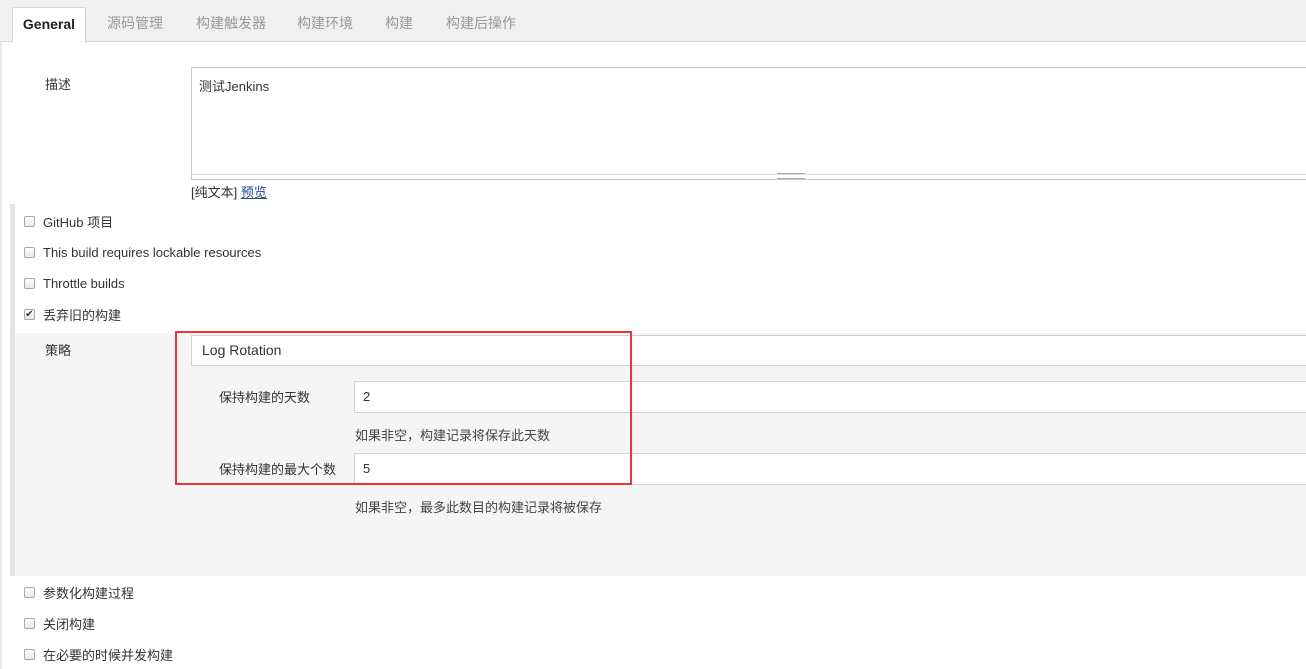 The image size is (1306, 669). I want to click on checkbox-checked: ✔, so click(29, 314).